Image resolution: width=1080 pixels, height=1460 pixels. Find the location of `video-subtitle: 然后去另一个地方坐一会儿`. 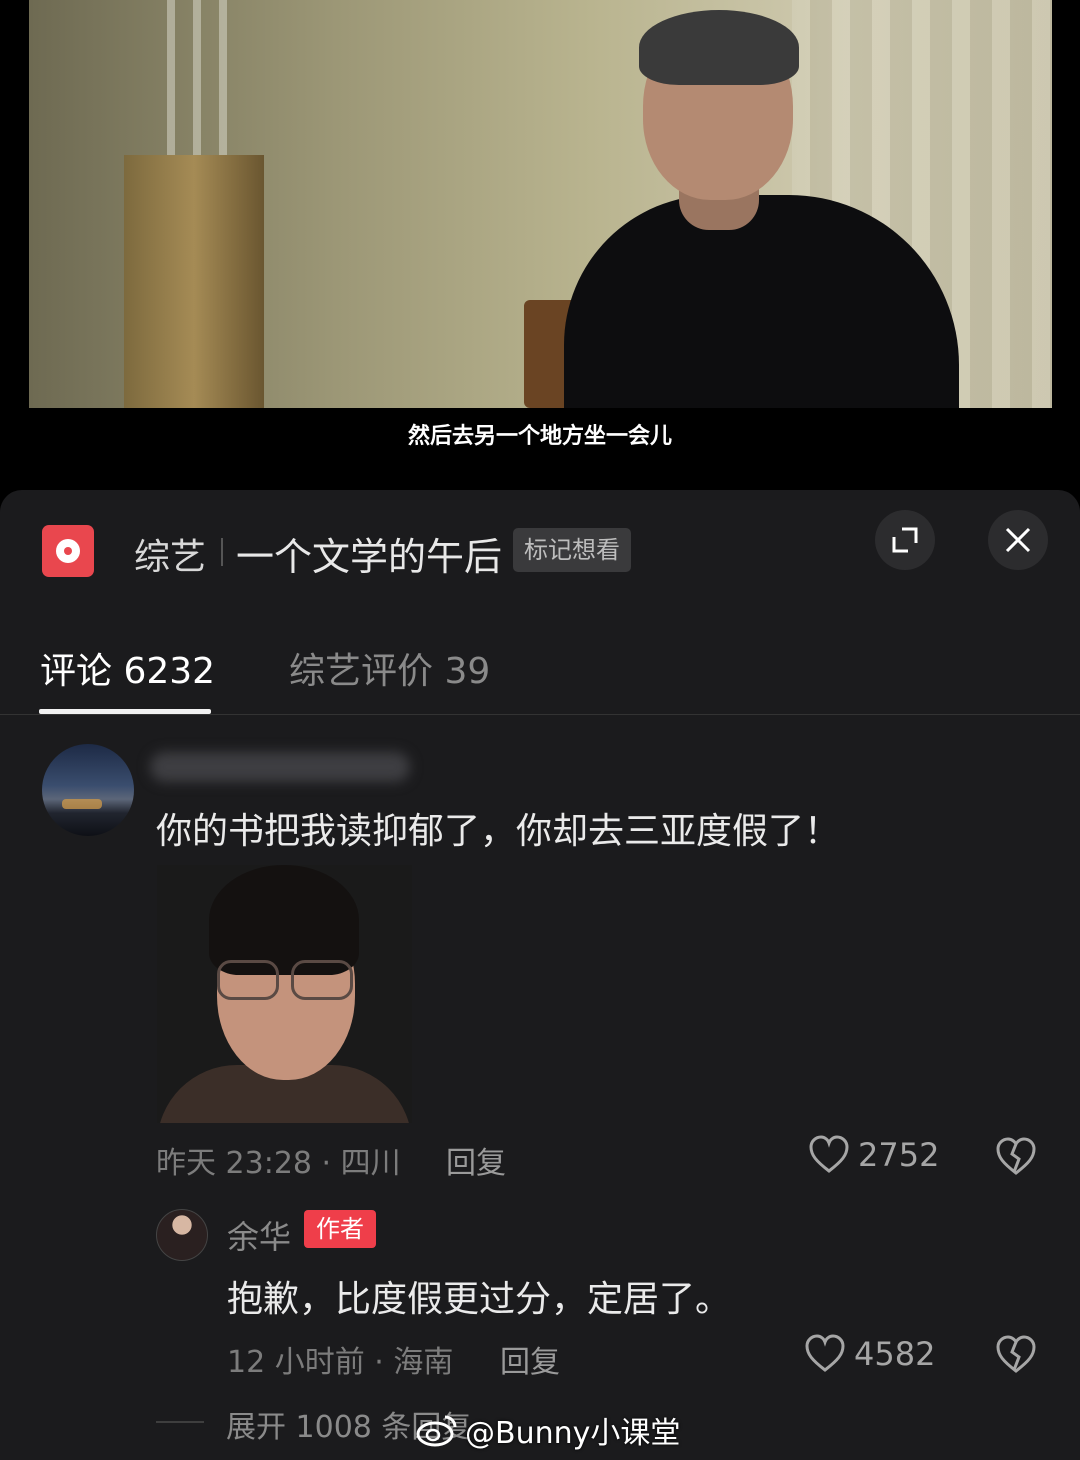

video-subtitle: 然后去另一个地方坐一会儿 is located at coordinates (539, 436).